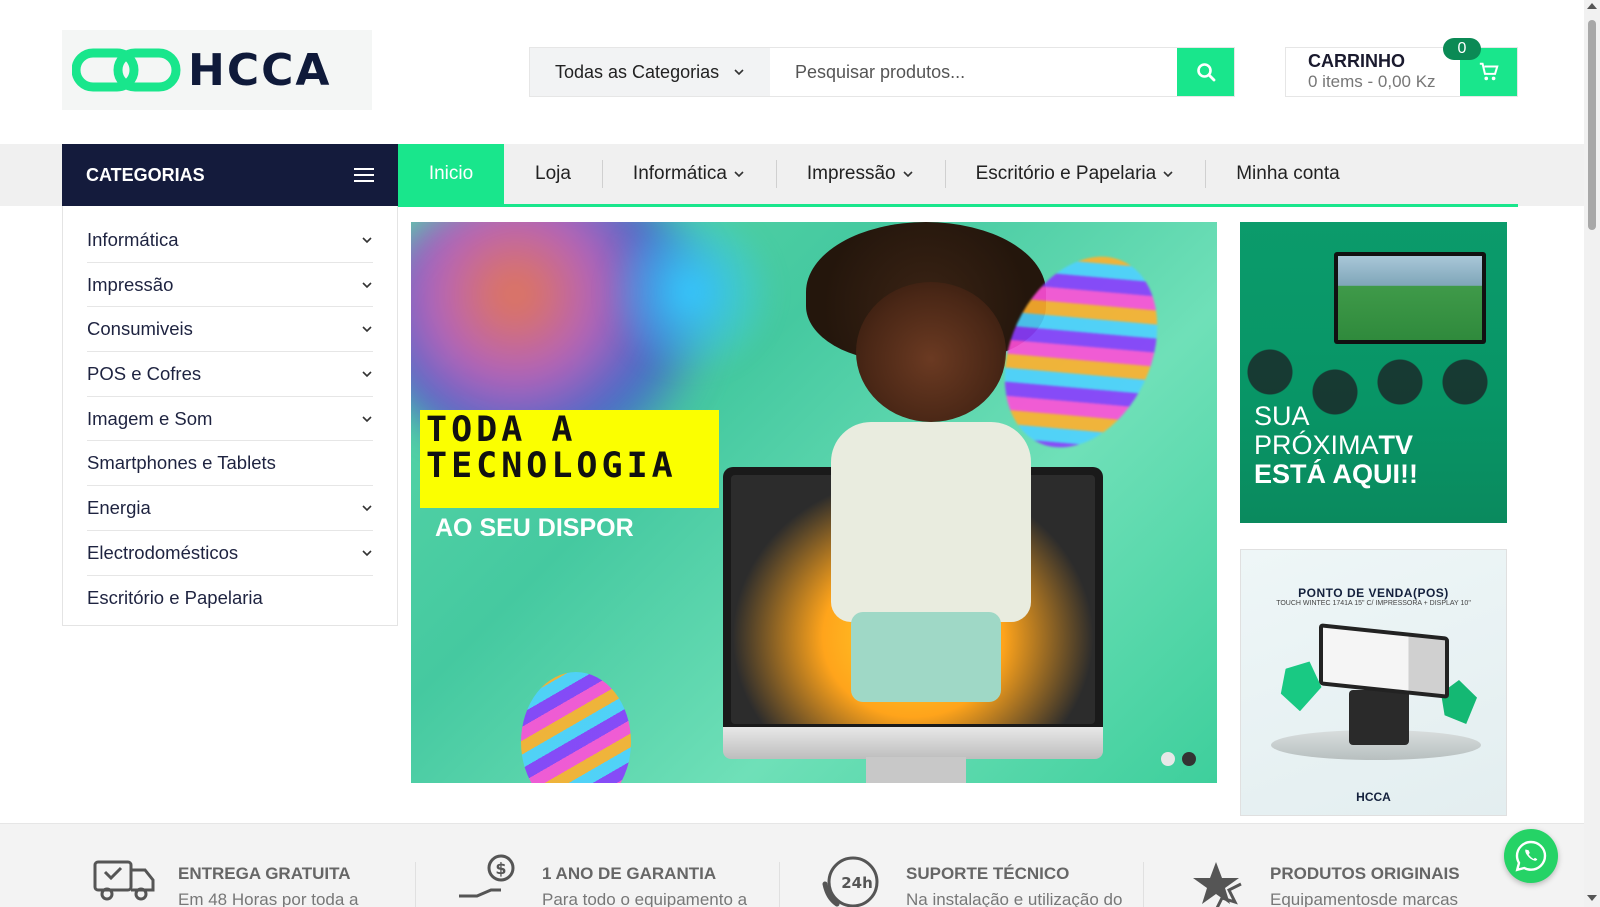 This screenshot has width=1600, height=907. I want to click on promo-tv-banner: SUA PRÓXIMATV ESTÁ AQUI!!, so click(1373, 372).